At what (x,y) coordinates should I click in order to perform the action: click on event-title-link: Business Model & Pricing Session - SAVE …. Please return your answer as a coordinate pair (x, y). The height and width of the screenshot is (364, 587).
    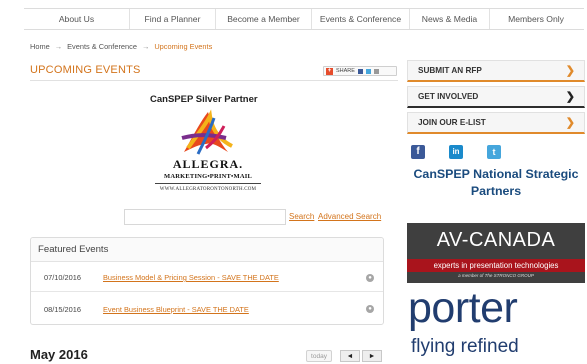
    Looking at the image, I should click on (233, 277).